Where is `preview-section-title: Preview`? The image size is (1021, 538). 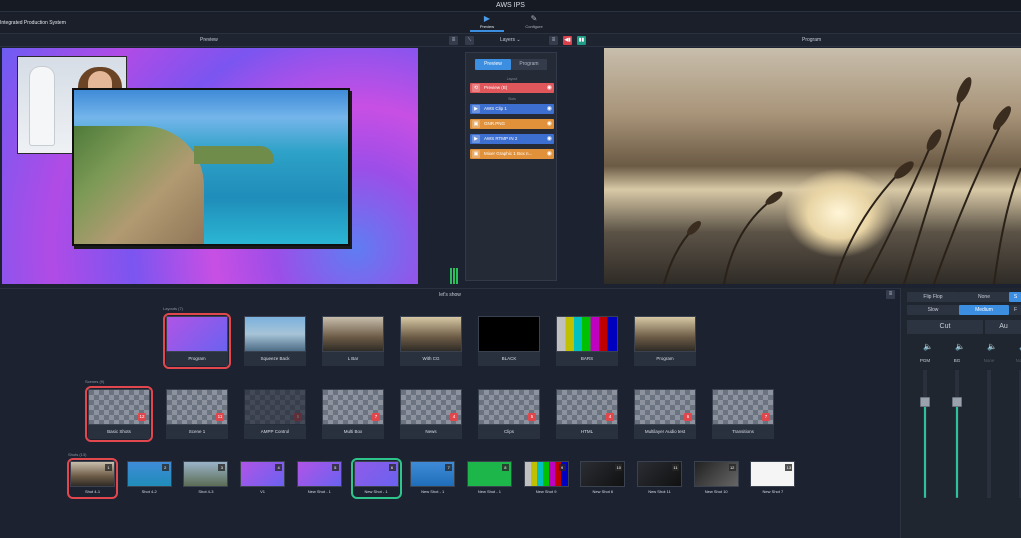 preview-section-title: Preview is located at coordinates (209, 40).